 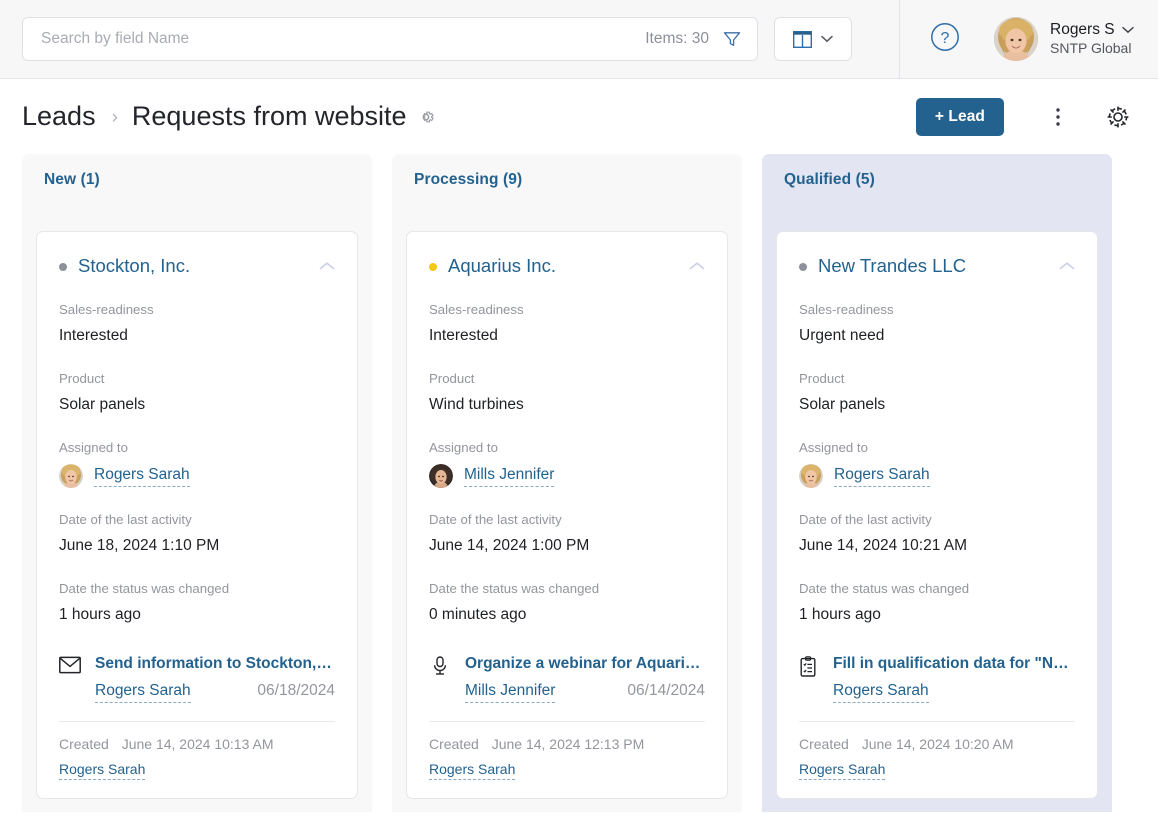 I want to click on user-org: SNTP Global, so click(x=1091, y=48).